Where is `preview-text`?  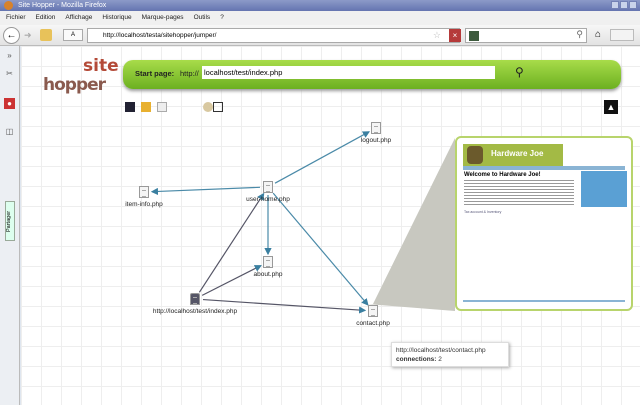
preview-text is located at coordinates (519, 193).